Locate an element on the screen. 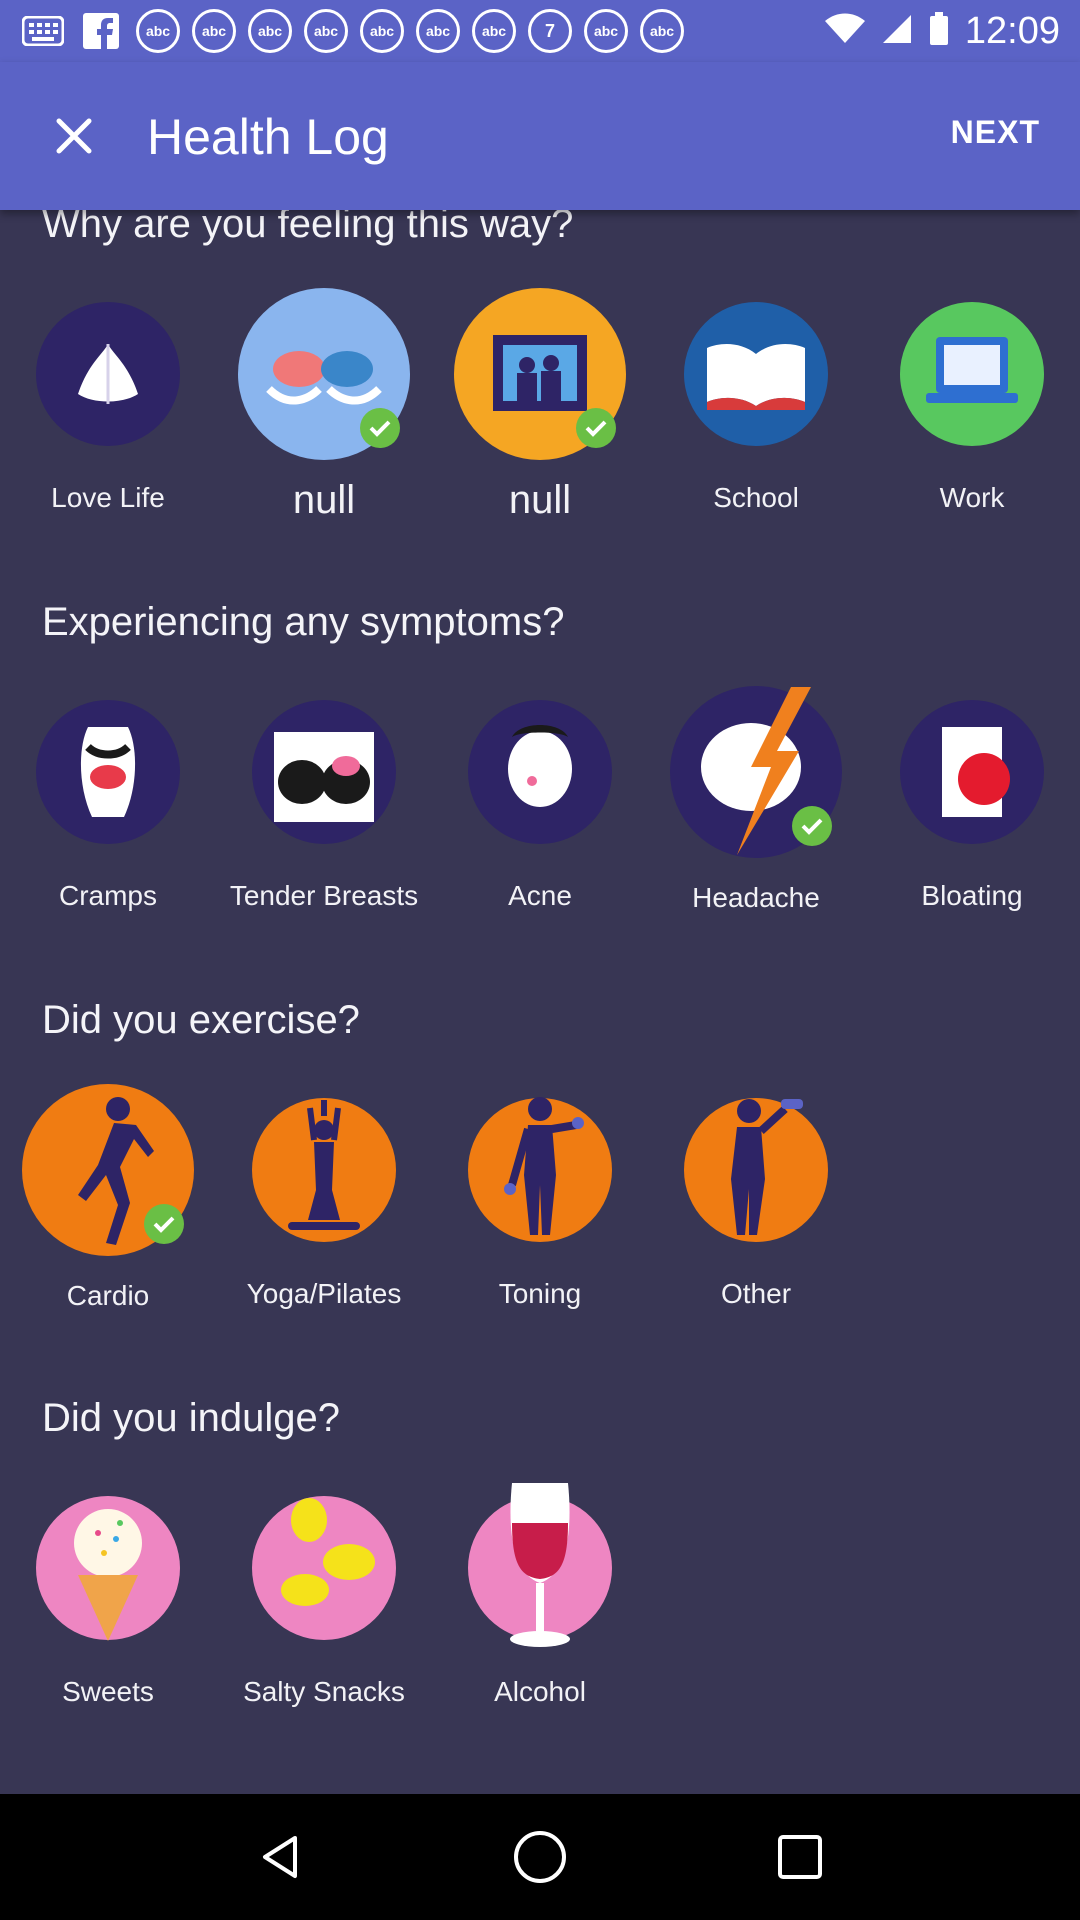  notification-icons: abc abc abc abc abc abc abc 7 abc abc is located at coordinates (352, 31).